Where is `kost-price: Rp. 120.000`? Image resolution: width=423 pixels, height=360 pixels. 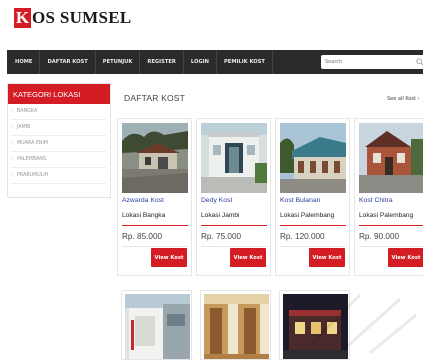
kost-price: Rp. 120.000 is located at coordinates (302, 236).